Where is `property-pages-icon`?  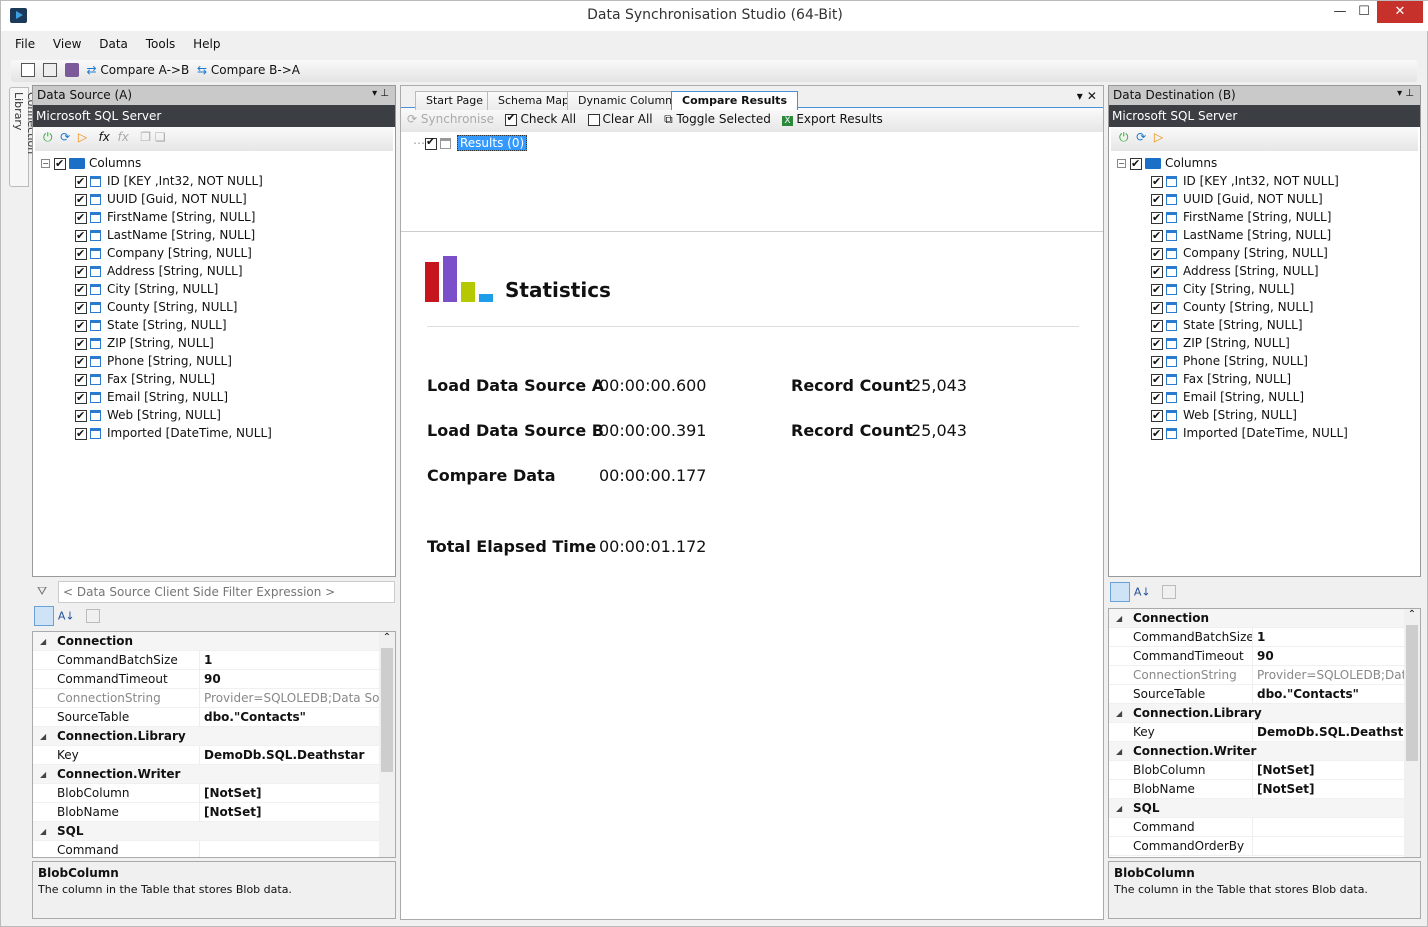 property-pages-icon is located at coordinates (93, 616).